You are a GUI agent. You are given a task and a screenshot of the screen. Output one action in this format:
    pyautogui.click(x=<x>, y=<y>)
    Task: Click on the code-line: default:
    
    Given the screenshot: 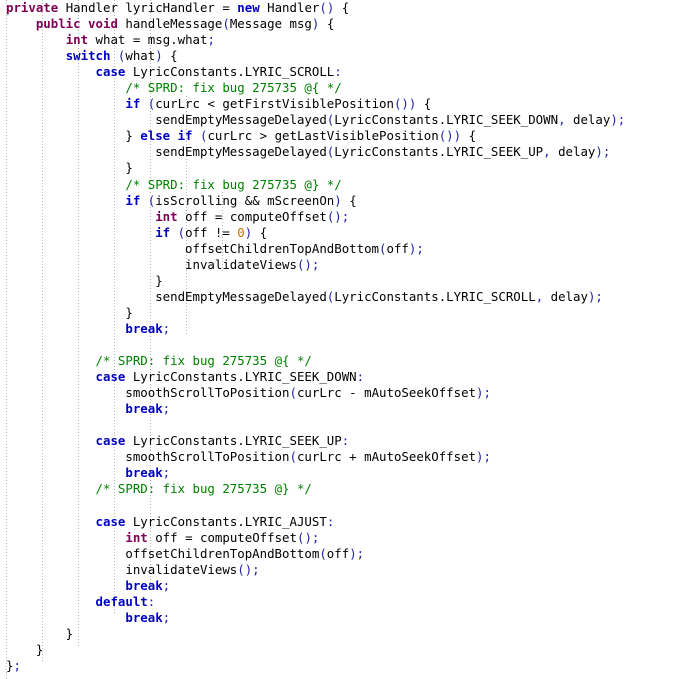 What is the action you would take?
    pyautogui.click(x=341, y=602)
    